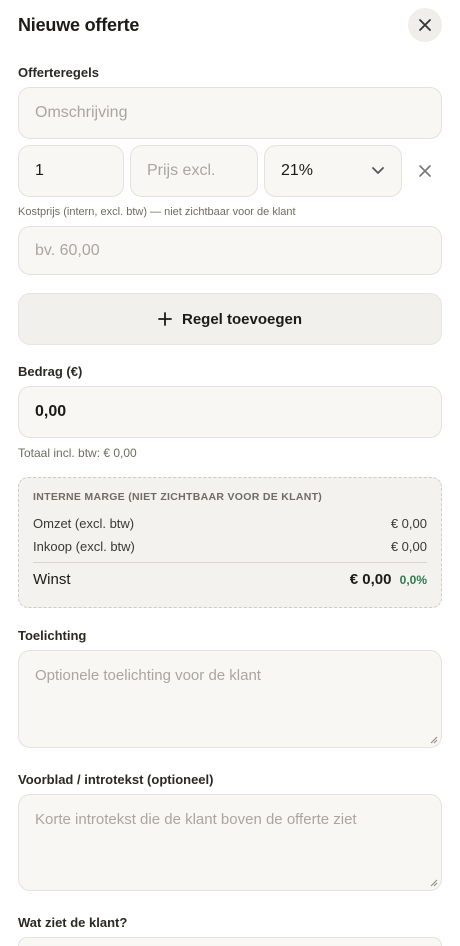  Describe the element at coordinates (413, 580) in the screenshot. I see `profit-percentage: 0,0%` at that location.